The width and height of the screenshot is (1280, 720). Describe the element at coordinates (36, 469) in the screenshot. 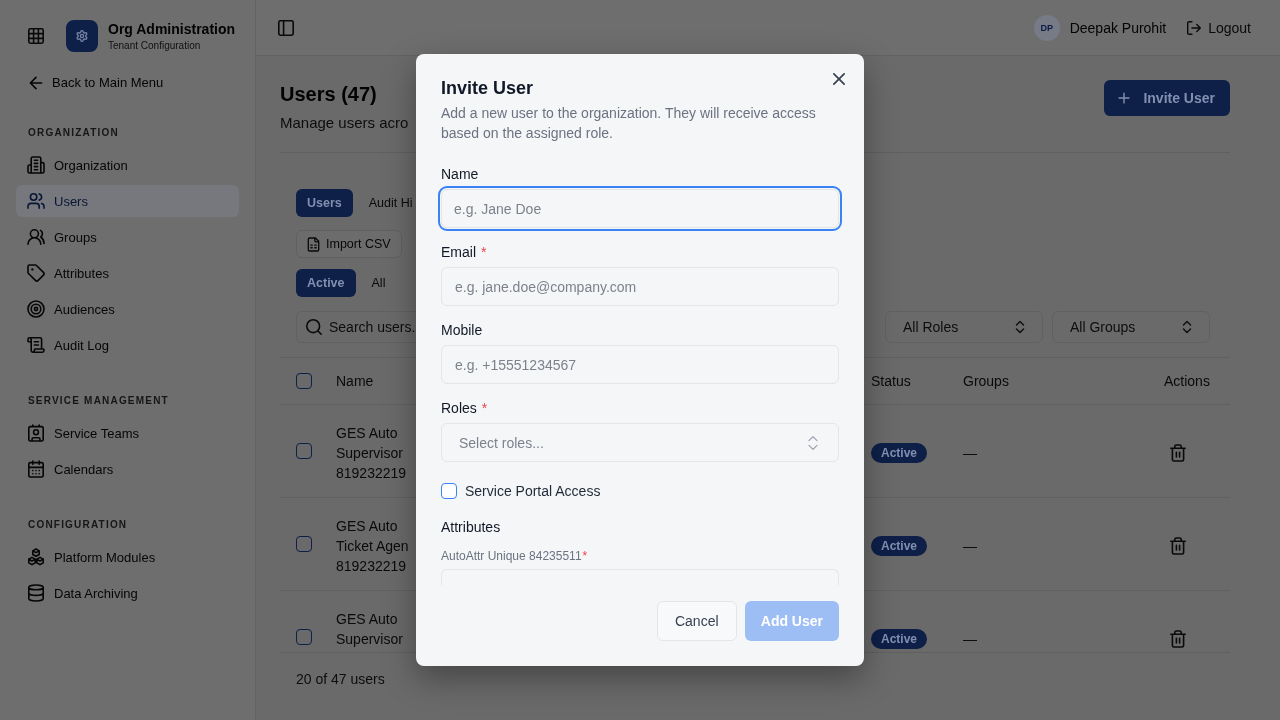

I see `calendar-icon` at that location.